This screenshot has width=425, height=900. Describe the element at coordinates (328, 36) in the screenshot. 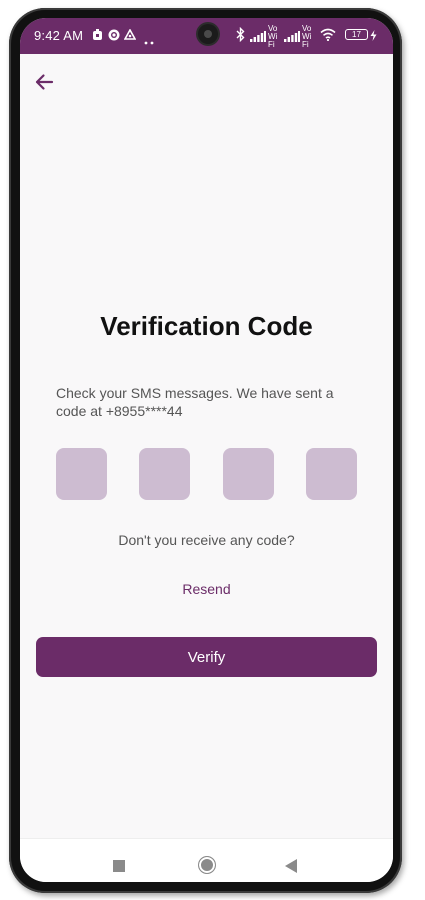

I see `wifi-icon` at that location.